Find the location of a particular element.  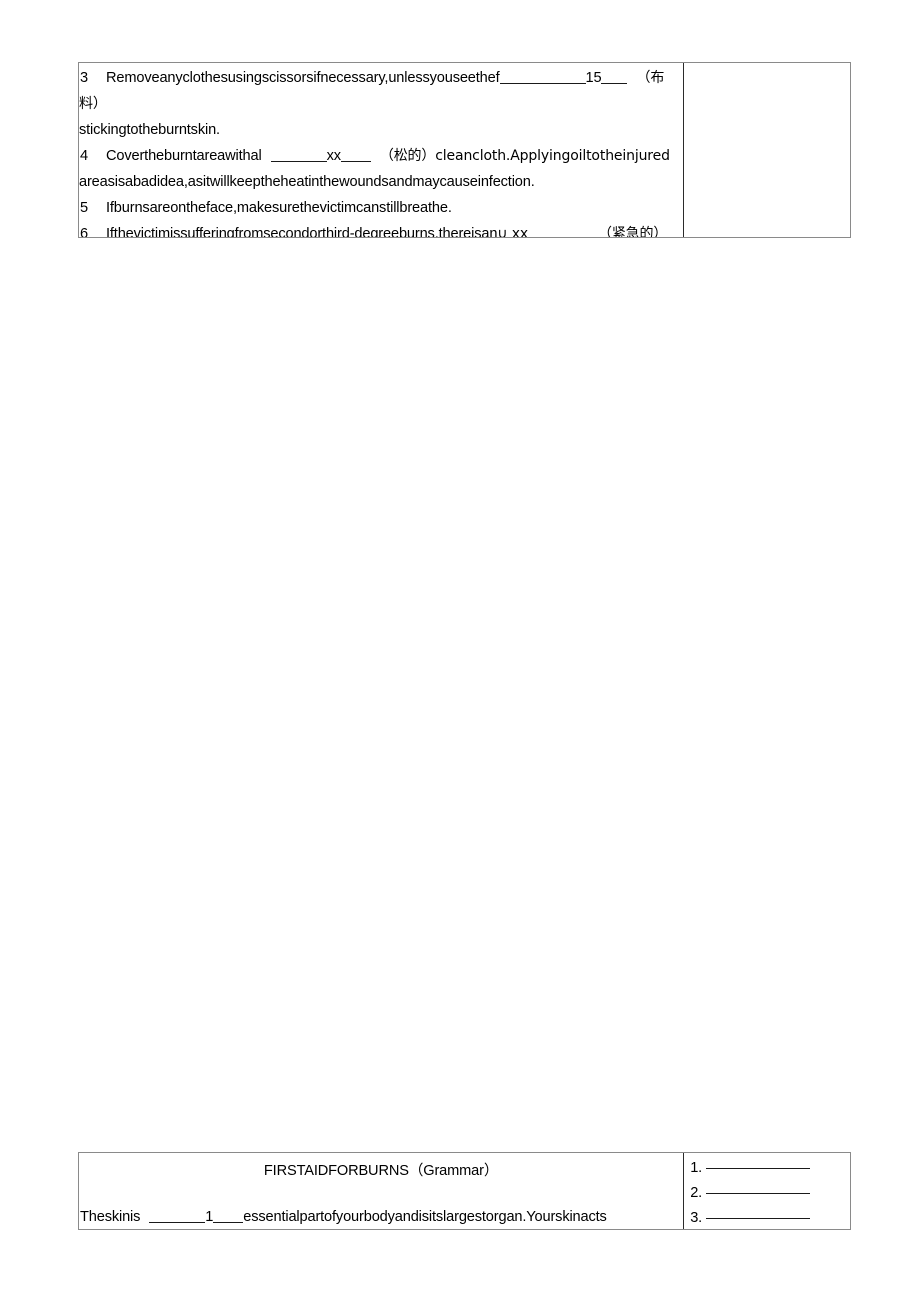

step-3-text-cont: stickingtotheburntskin. is located at coordinates (149, 130).